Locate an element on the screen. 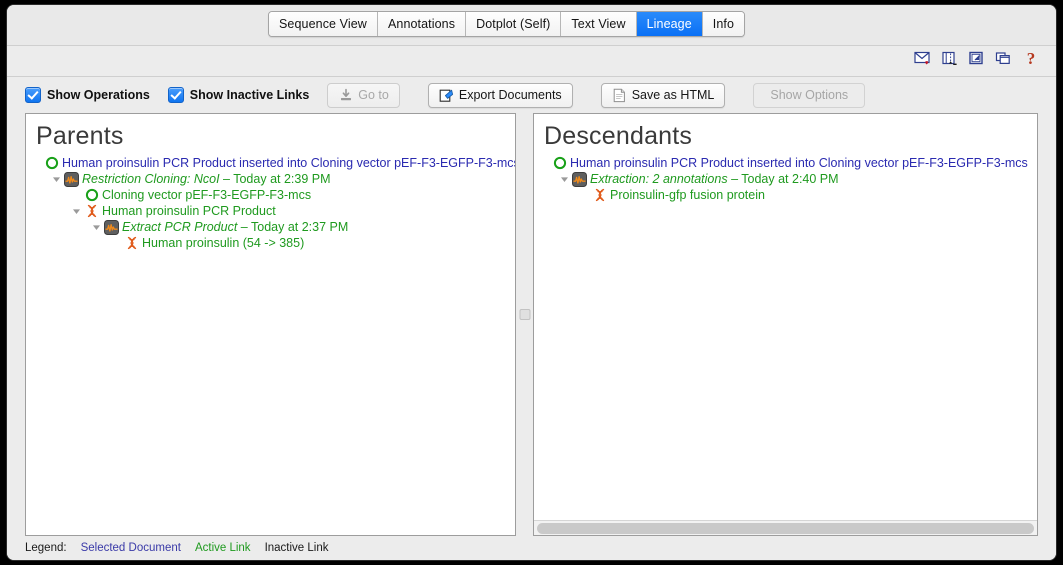 The image size is (1063, 565). show-options-label: Show Options is located at coordinates (809, 95).